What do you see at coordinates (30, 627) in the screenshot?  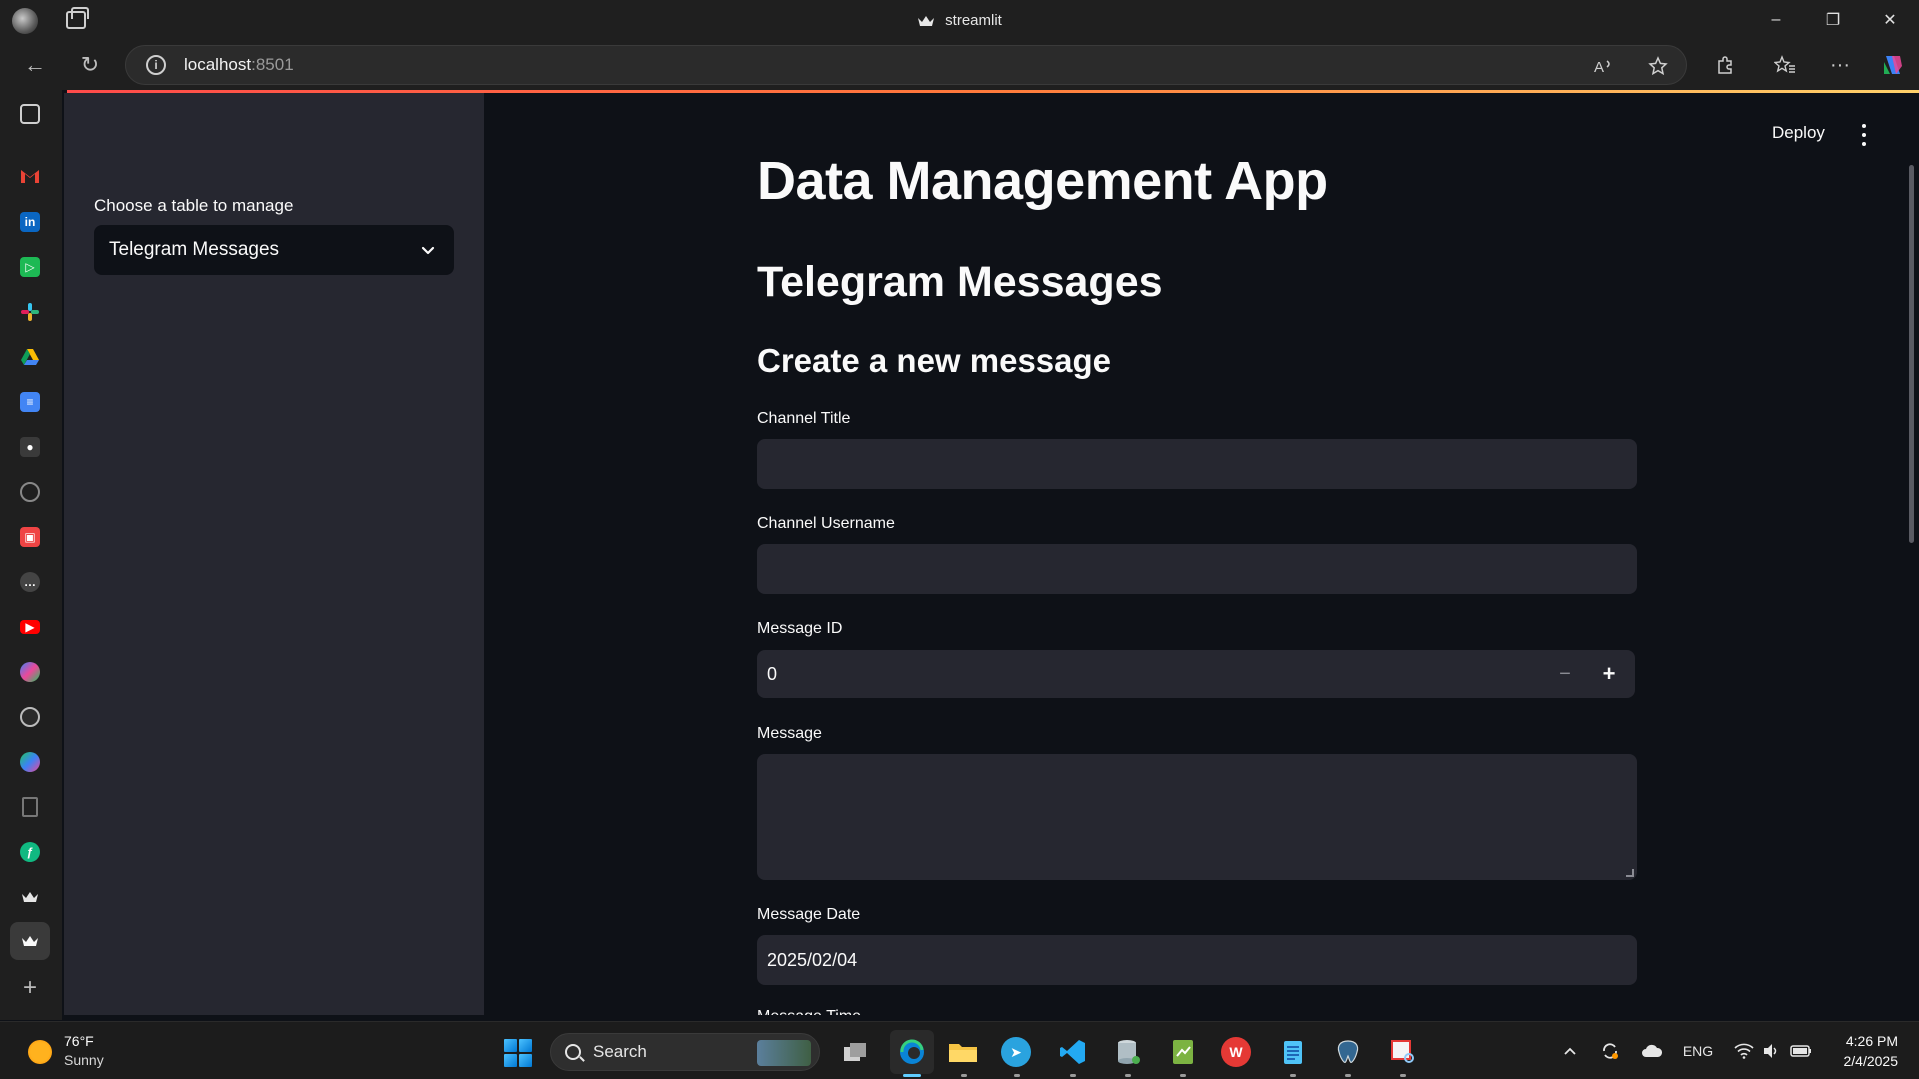 I see `youtube-icon: ▶` at bounding box center [30, 627].